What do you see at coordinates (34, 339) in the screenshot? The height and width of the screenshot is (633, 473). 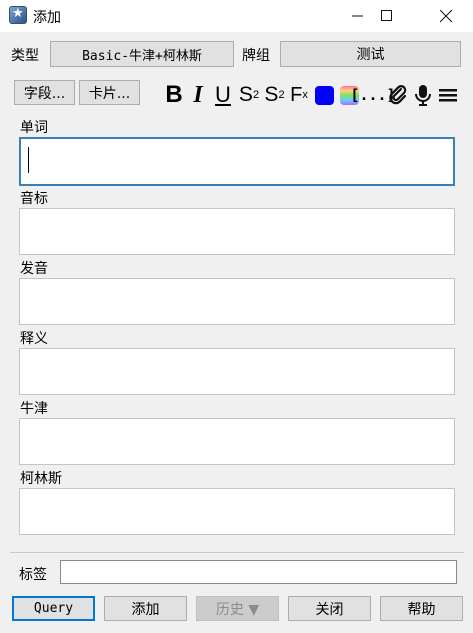 I see `field-label-definition: 释义` at bounding box center [34, 339].